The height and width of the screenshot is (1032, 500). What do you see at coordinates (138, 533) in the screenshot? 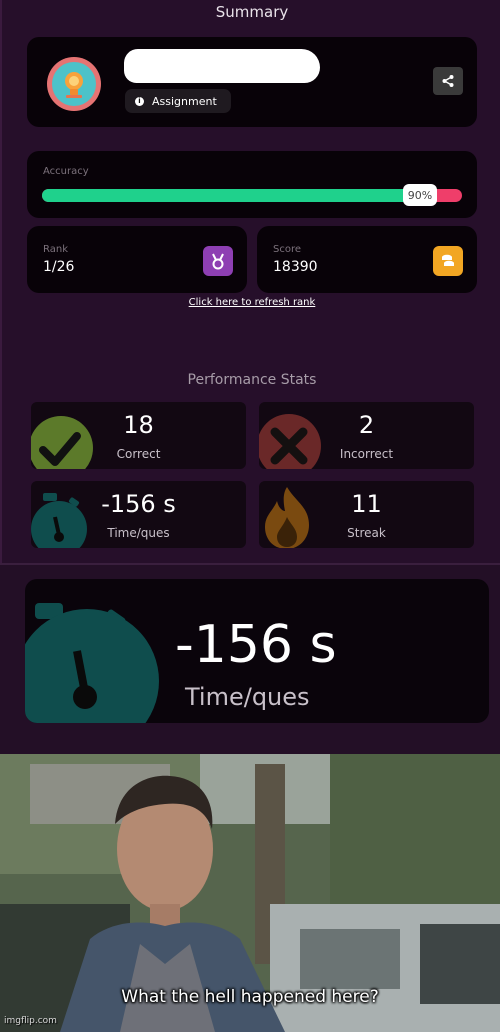
I see `time-label: Time/ques` at bounding box center [138, 533].